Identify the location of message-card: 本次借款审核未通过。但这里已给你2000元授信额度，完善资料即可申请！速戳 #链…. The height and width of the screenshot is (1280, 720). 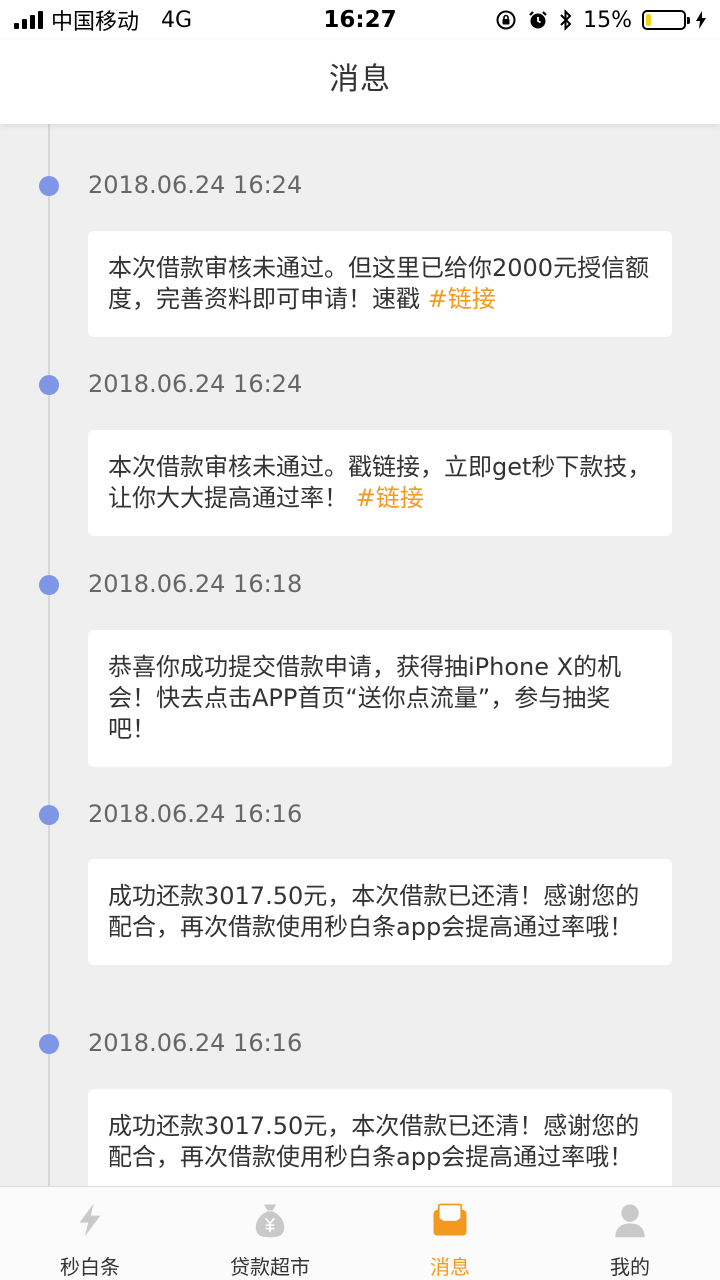
(380, 284).